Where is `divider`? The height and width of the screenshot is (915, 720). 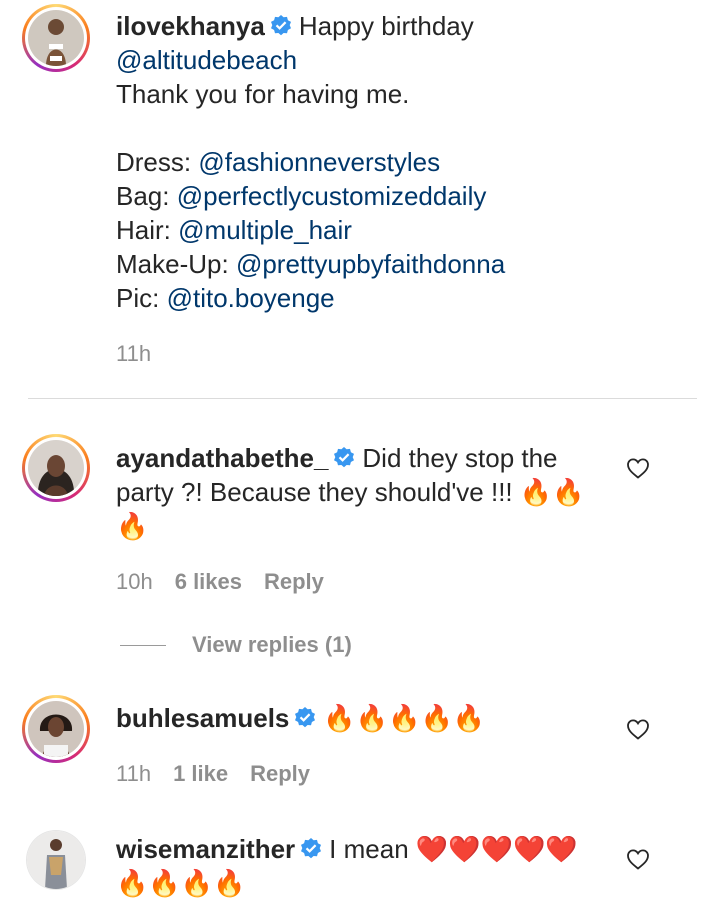 divider is located at coordinates (362, 398).